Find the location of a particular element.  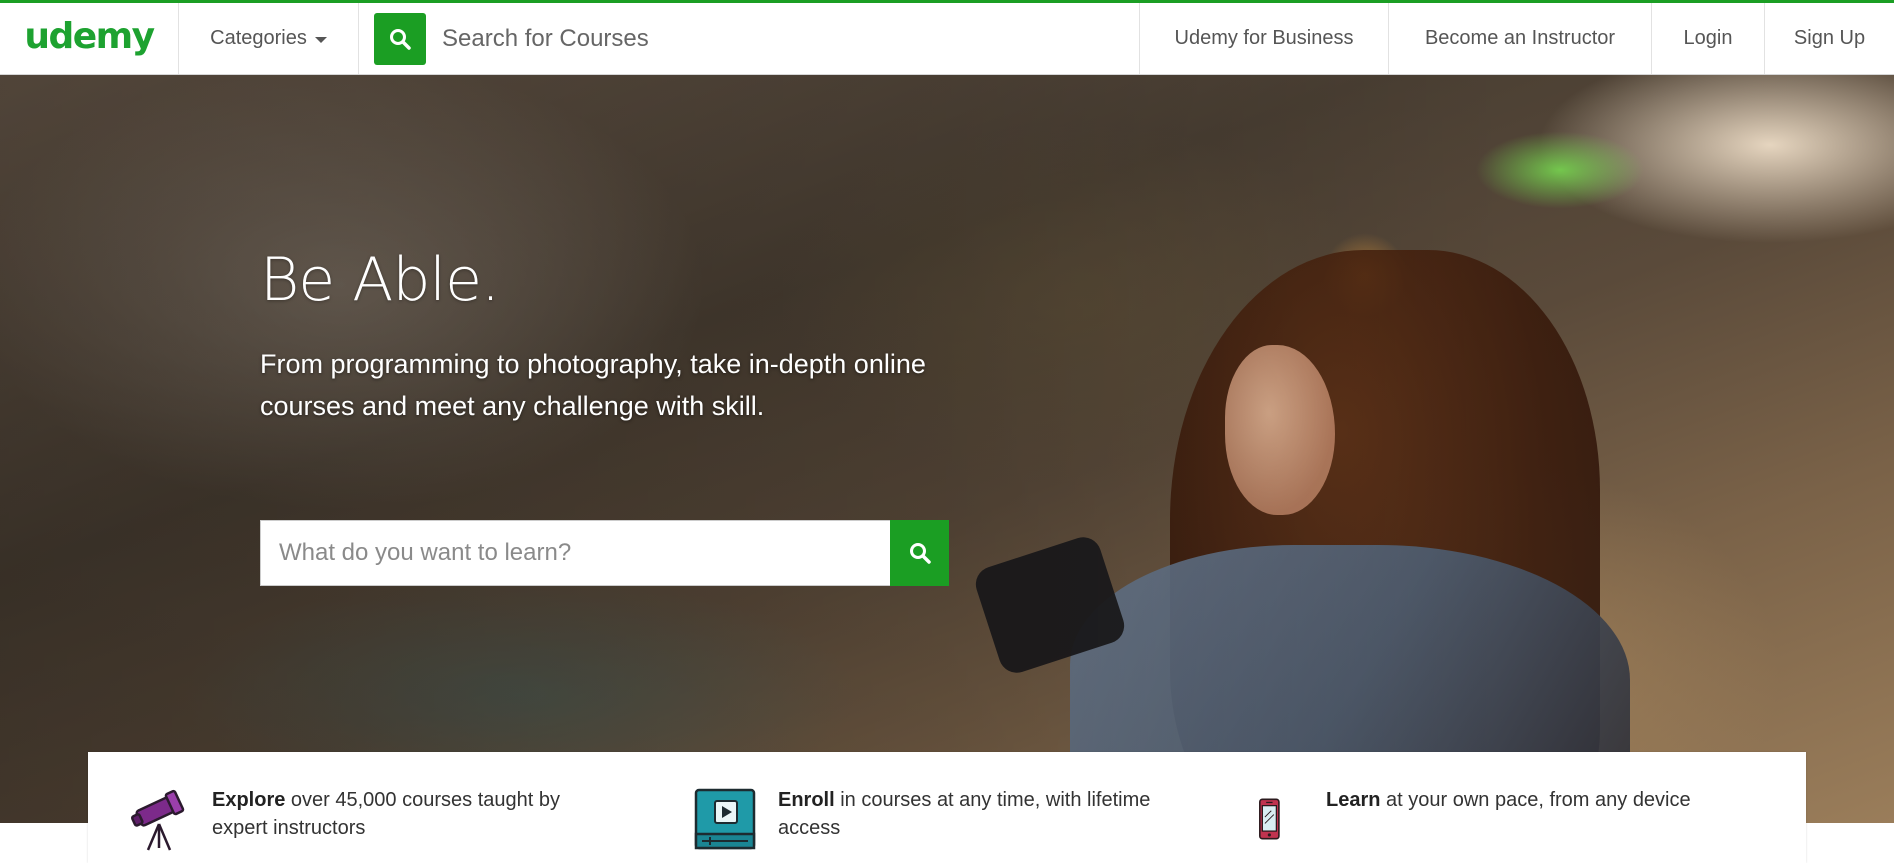

nav-instructor-label: Become an Instructor is located at coordinates (1520, 38).